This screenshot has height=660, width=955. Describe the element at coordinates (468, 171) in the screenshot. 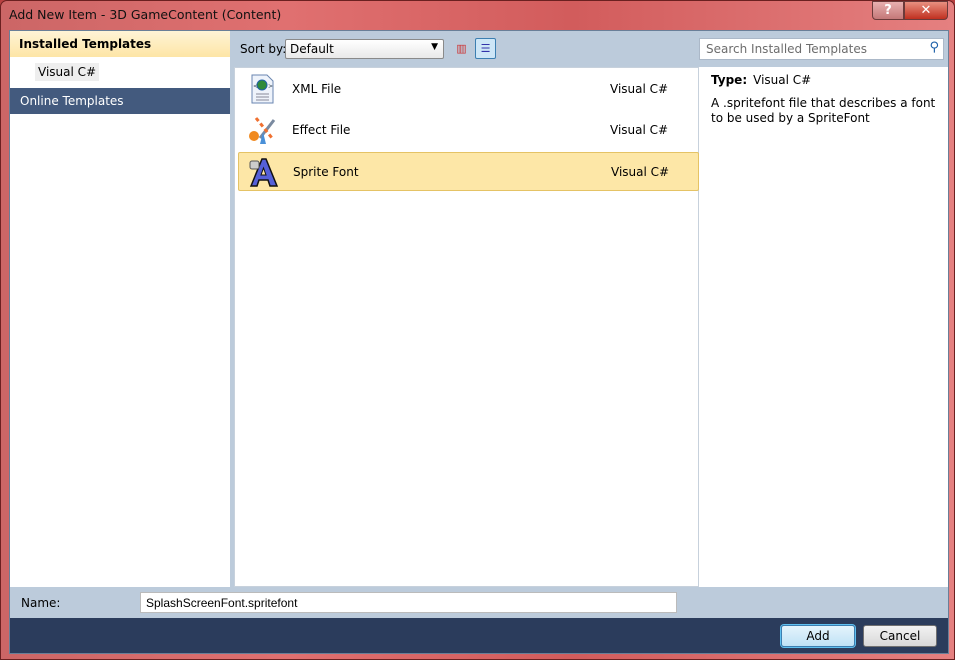

I see `template-row-sprite-font: Sprite Font Visual C#` at that location.